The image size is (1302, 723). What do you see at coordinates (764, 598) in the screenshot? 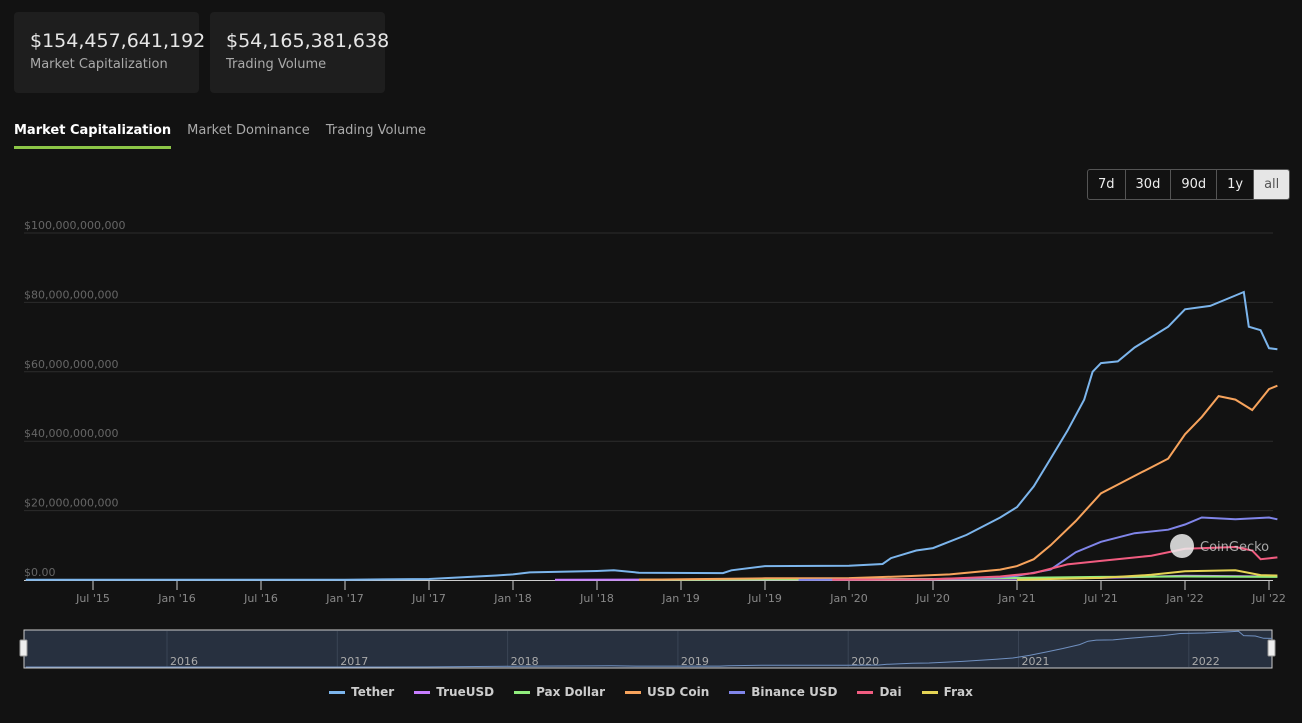
I see `x-tick-label: Jul '19` at bounding box center [764, 598].